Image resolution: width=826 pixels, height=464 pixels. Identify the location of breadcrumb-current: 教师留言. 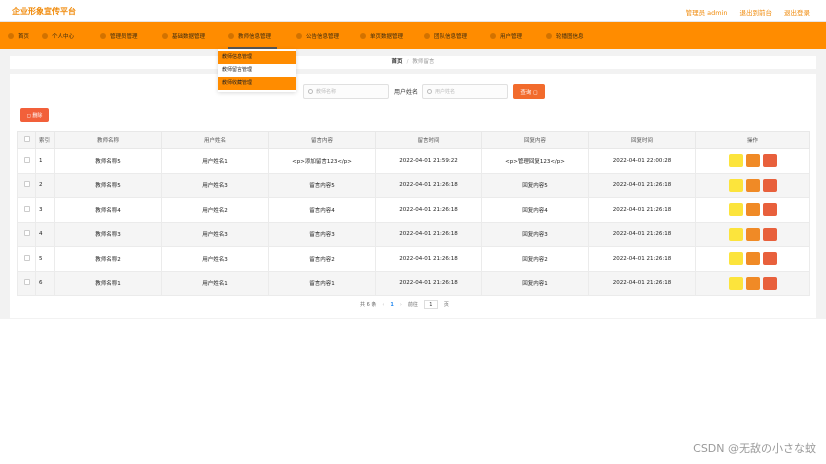
(423, 62).